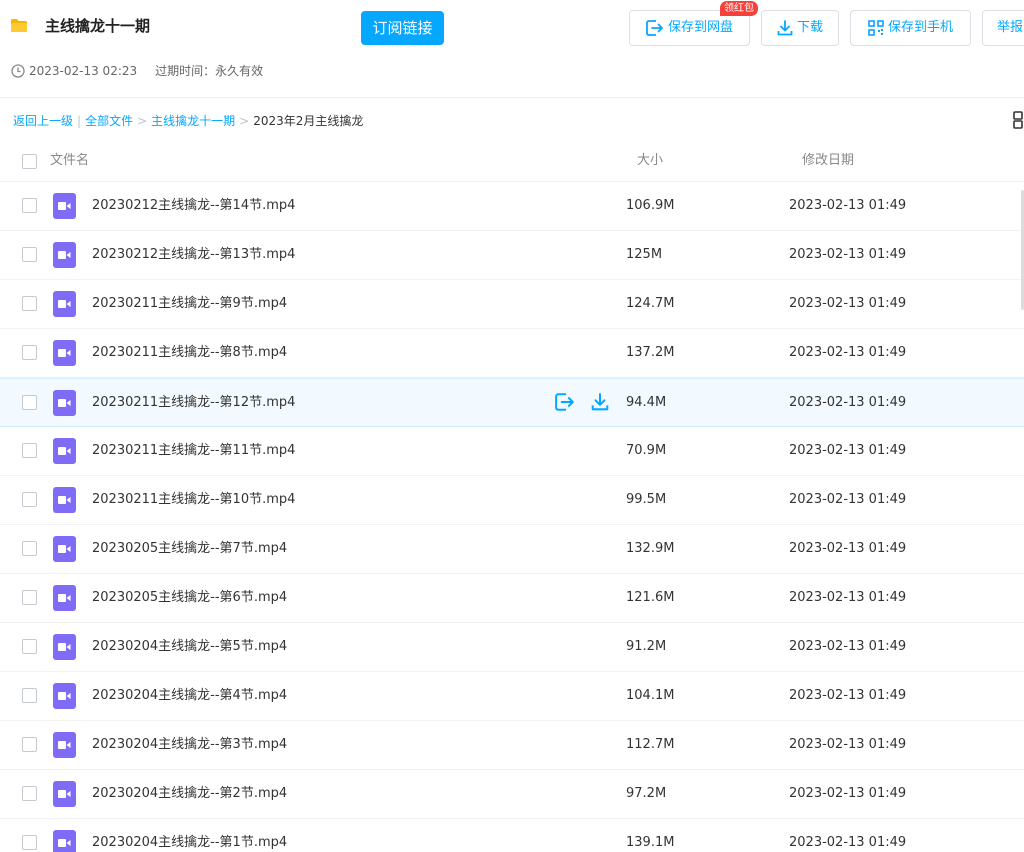 The height and width of the screenshot is (852, 1024). I want to click on file-name: 20230211主线擒龙--第9节.mp4, so click(189, 304).